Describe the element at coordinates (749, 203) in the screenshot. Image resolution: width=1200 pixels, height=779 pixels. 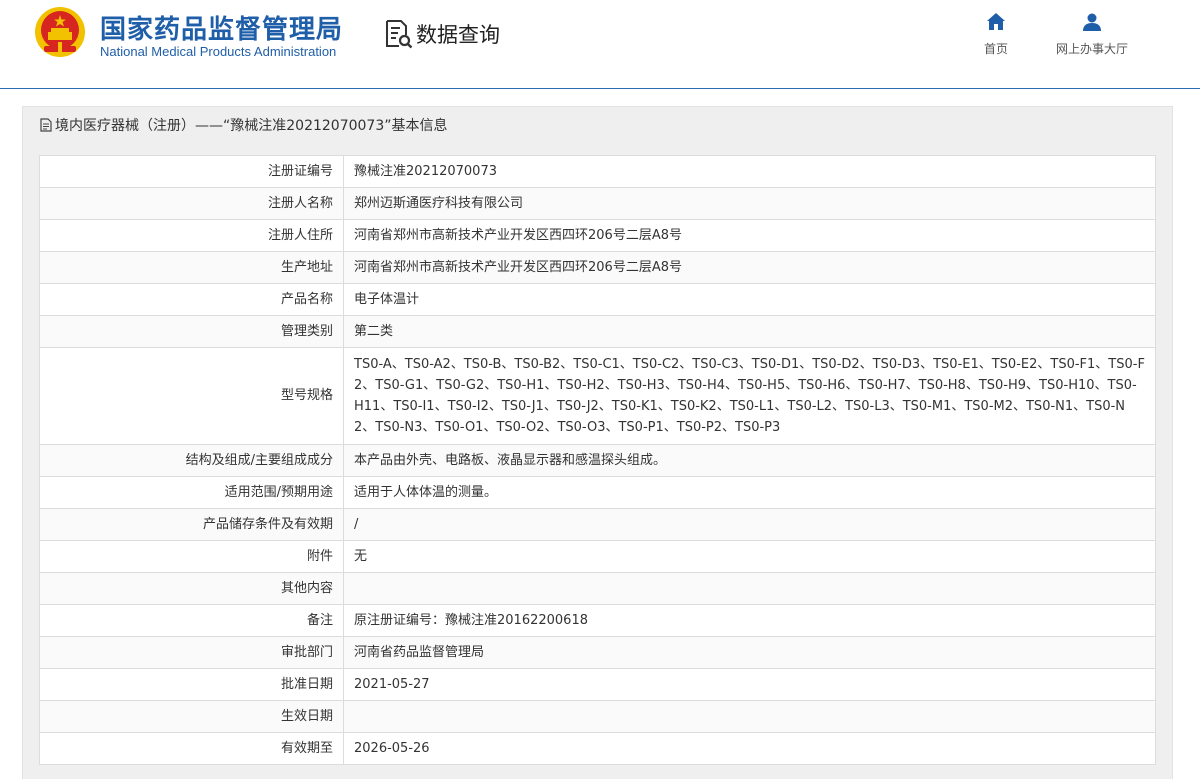
I see `field-value: 郑州迈斯通医疗科技有限公司` at that location.